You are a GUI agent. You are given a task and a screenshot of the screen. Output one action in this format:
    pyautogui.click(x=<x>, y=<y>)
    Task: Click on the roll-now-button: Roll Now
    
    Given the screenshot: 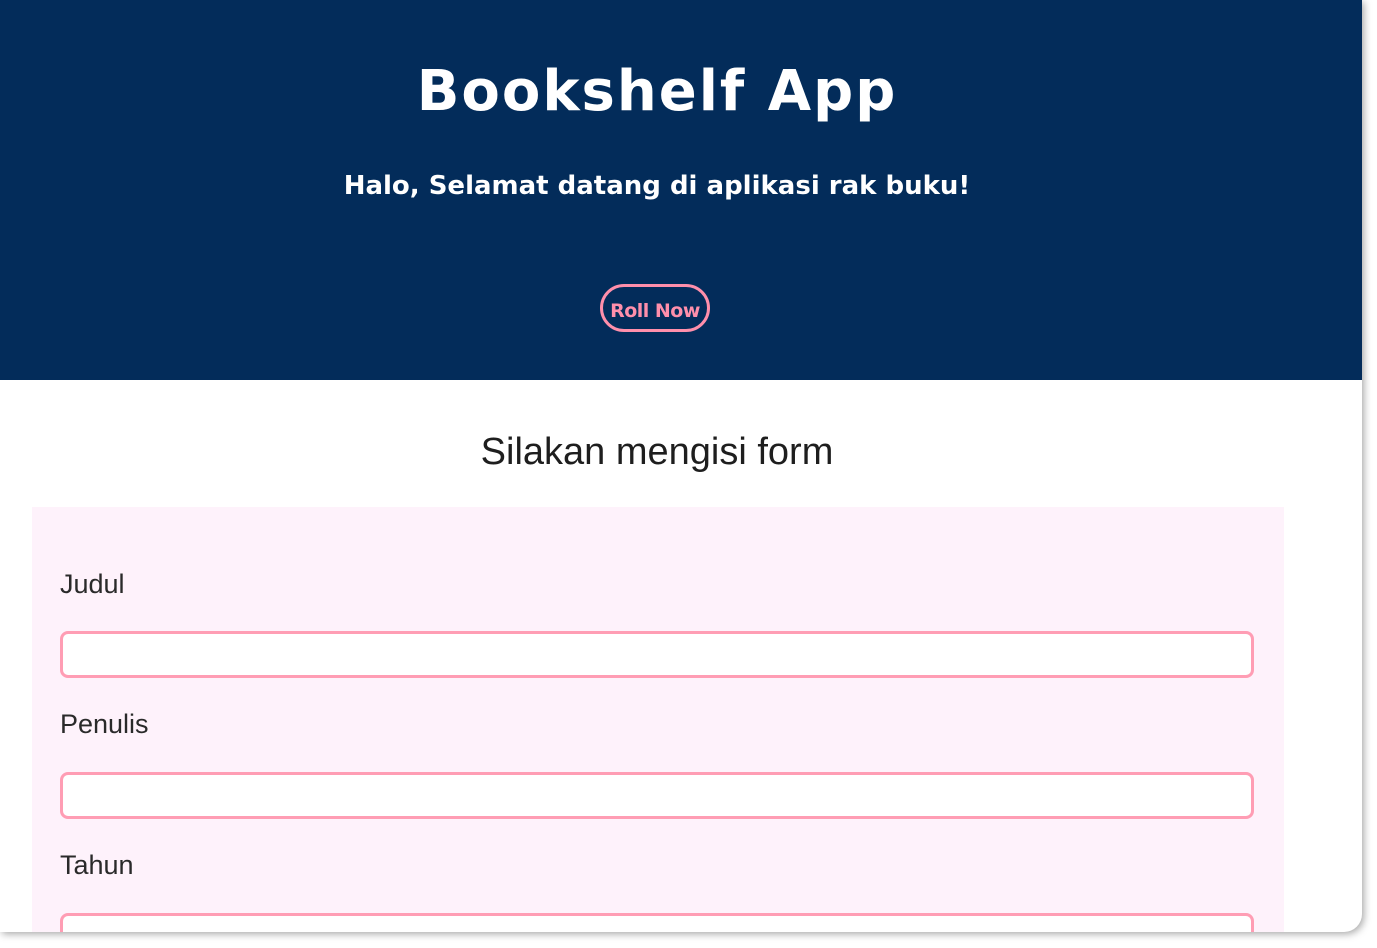 What is the action you would take?
    pyautogui.click(x=655, y=308)
    